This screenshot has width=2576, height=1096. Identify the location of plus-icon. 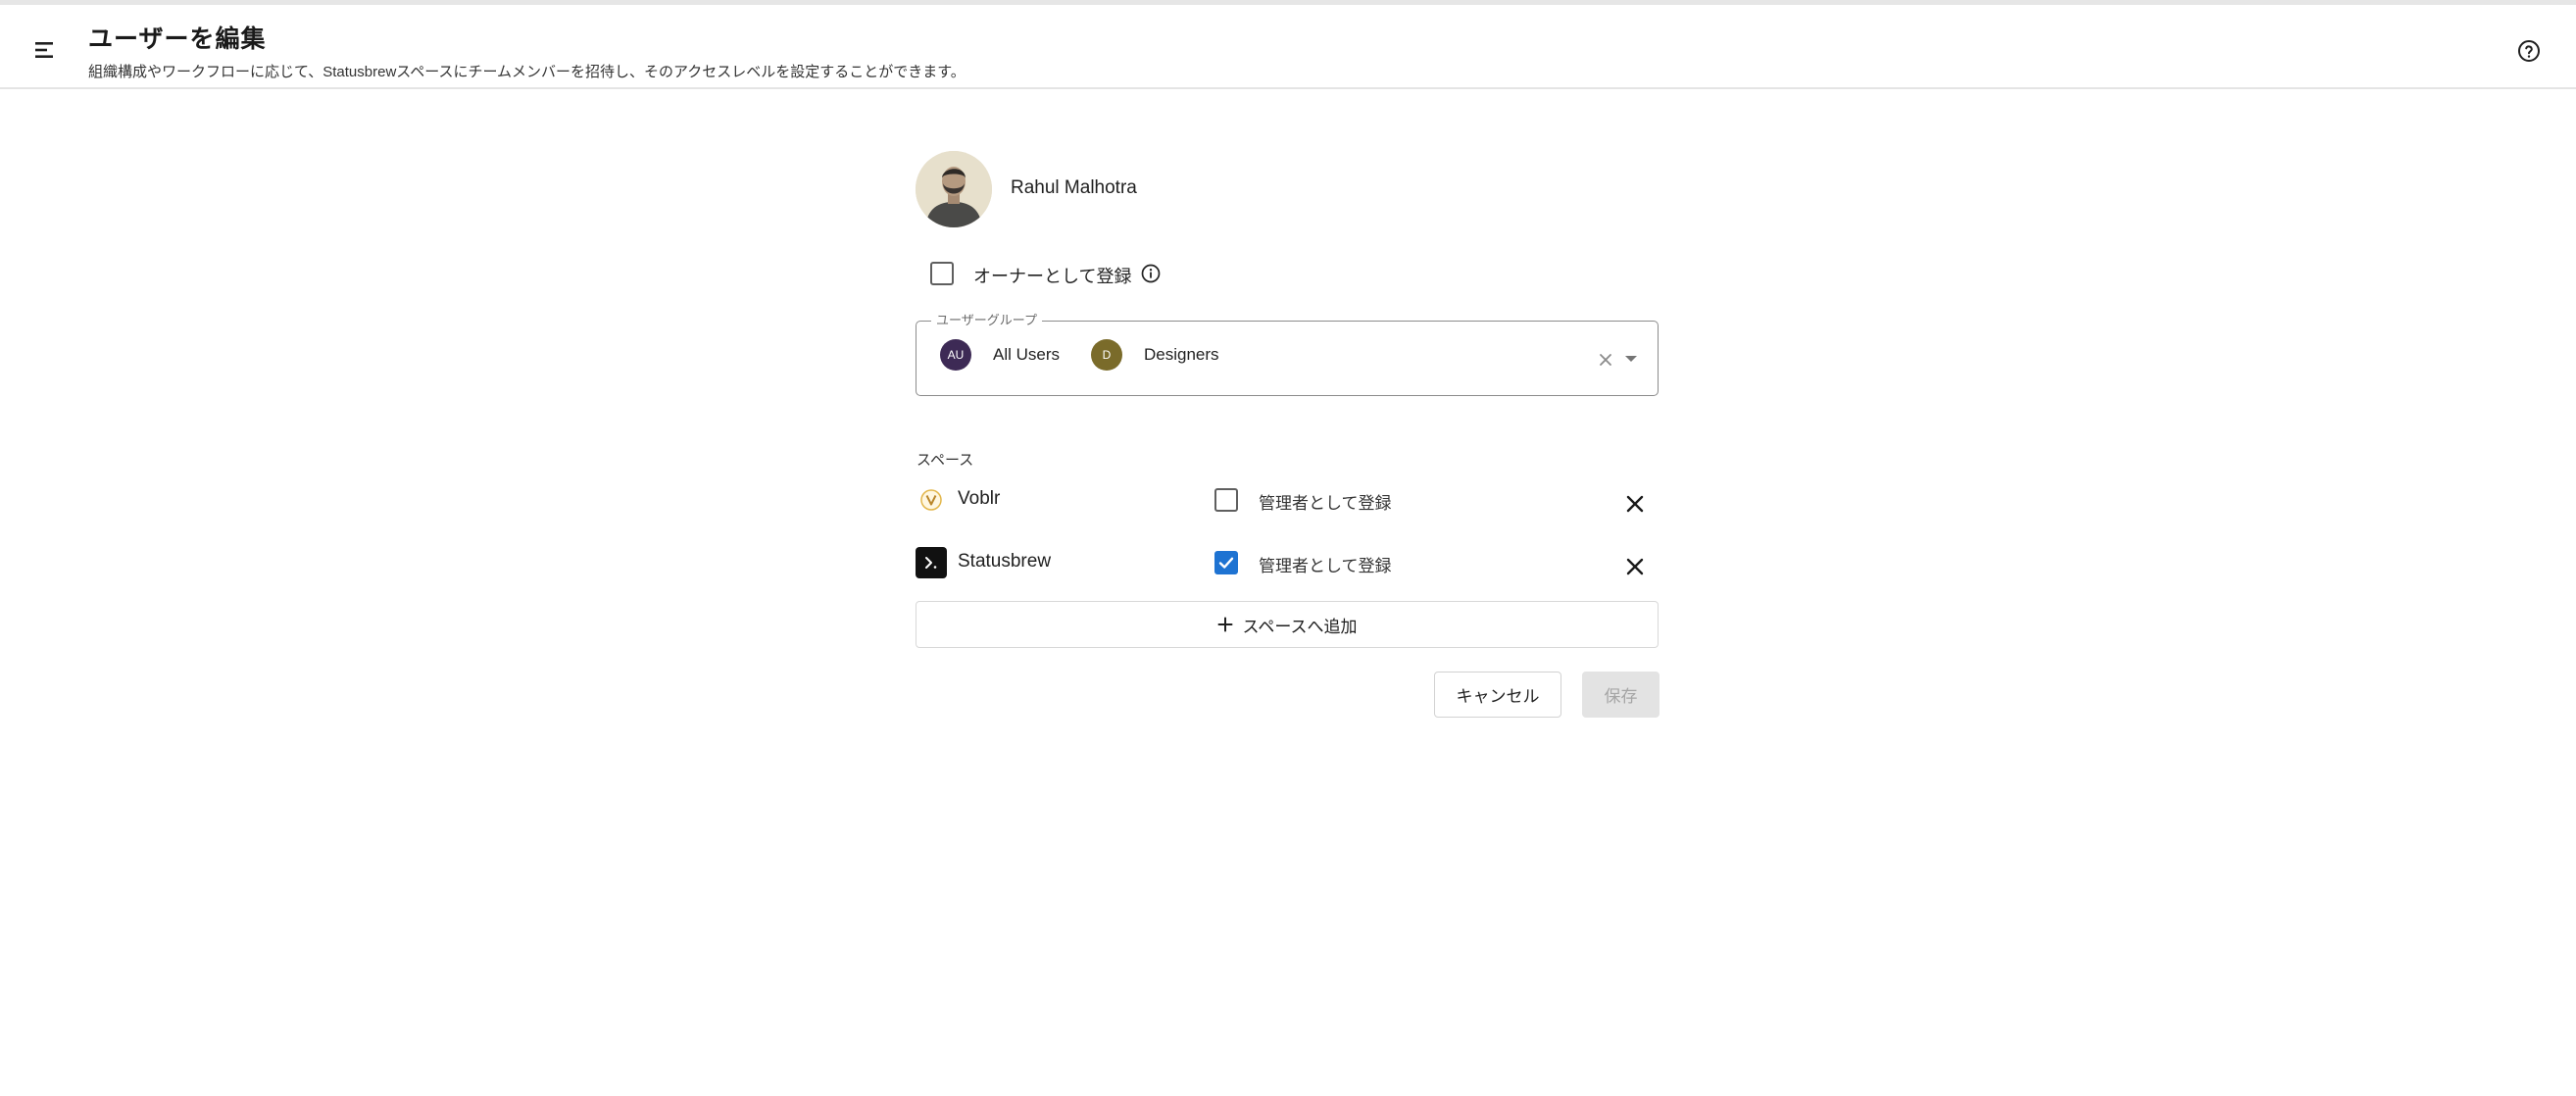
(1225, 624).